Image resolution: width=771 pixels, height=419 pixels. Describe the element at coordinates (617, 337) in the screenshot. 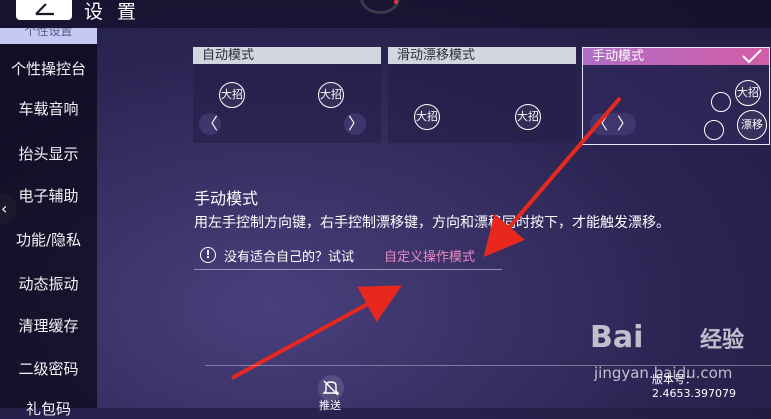

I see `watermark-brand: Bai` at that location.